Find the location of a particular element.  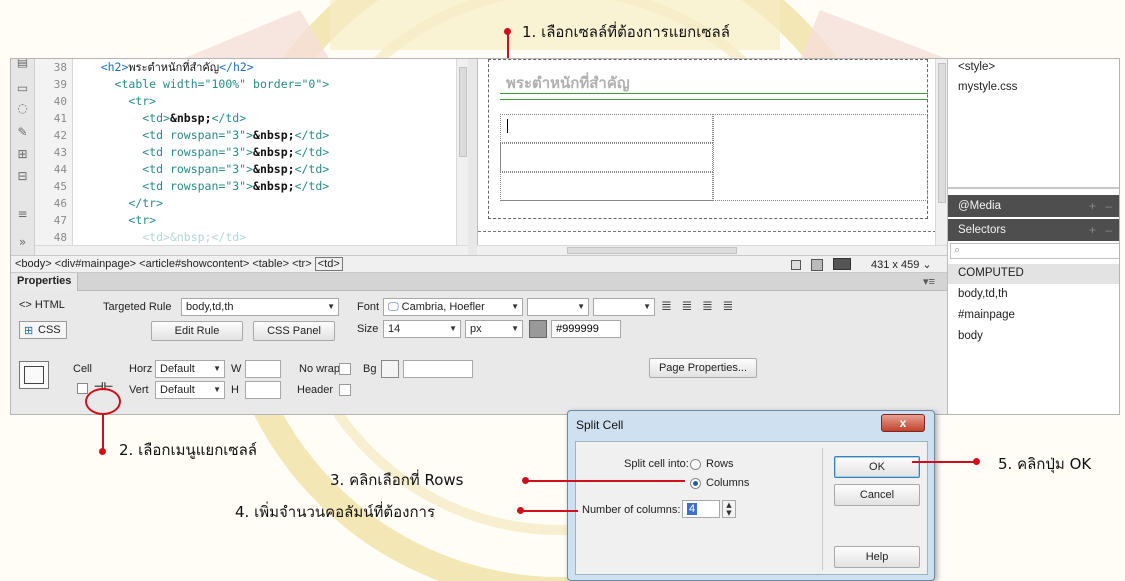

line-number: 44 is located at coordinates (60, 169).